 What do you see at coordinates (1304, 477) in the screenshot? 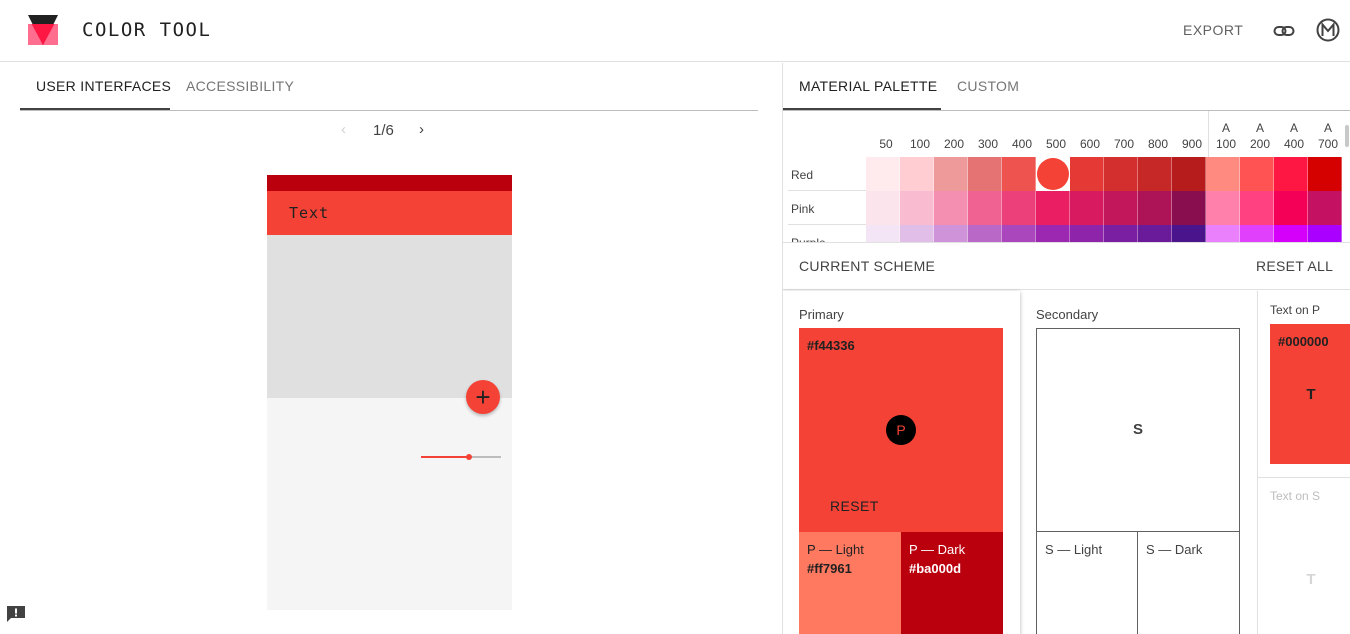
I see `text-column-divider` at bounding box center [1304, 477].